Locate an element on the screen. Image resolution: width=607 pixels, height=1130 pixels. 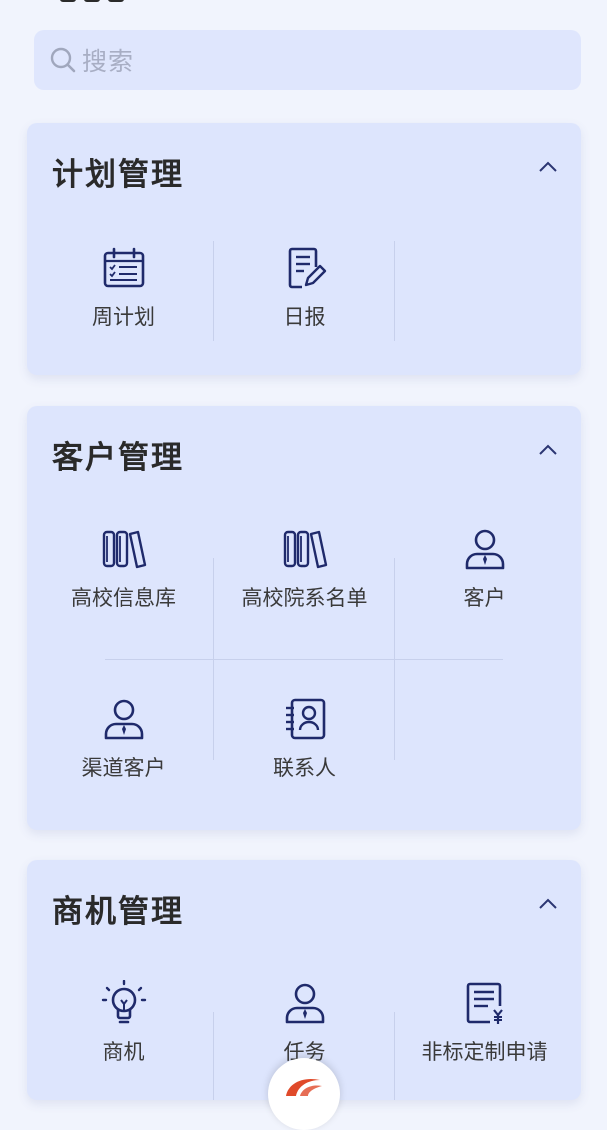
menu-item-label: 高校信息库 is located at coordinates (123, 598).